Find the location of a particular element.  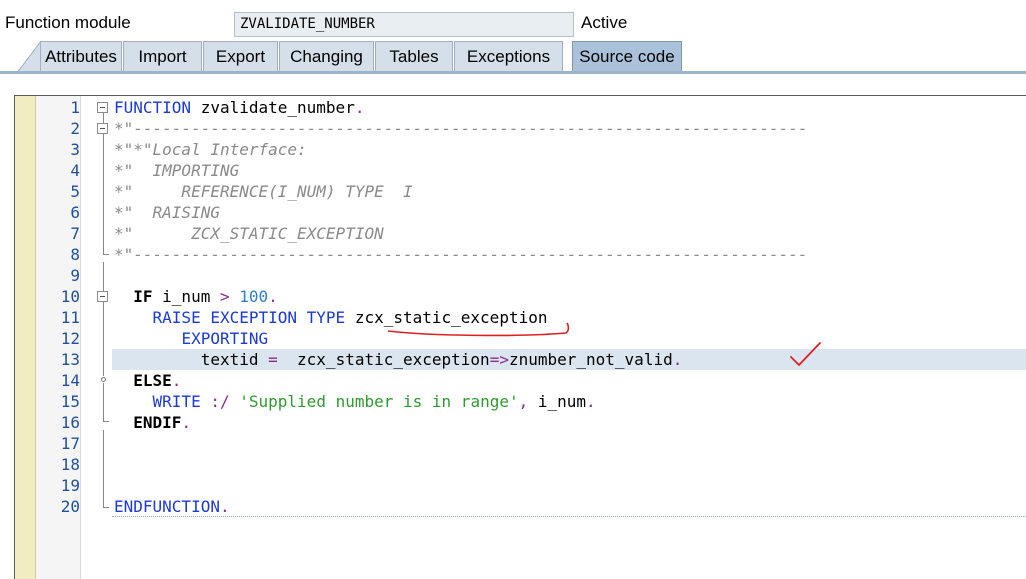

code-line: 18 is located at coordinates (513, 464).